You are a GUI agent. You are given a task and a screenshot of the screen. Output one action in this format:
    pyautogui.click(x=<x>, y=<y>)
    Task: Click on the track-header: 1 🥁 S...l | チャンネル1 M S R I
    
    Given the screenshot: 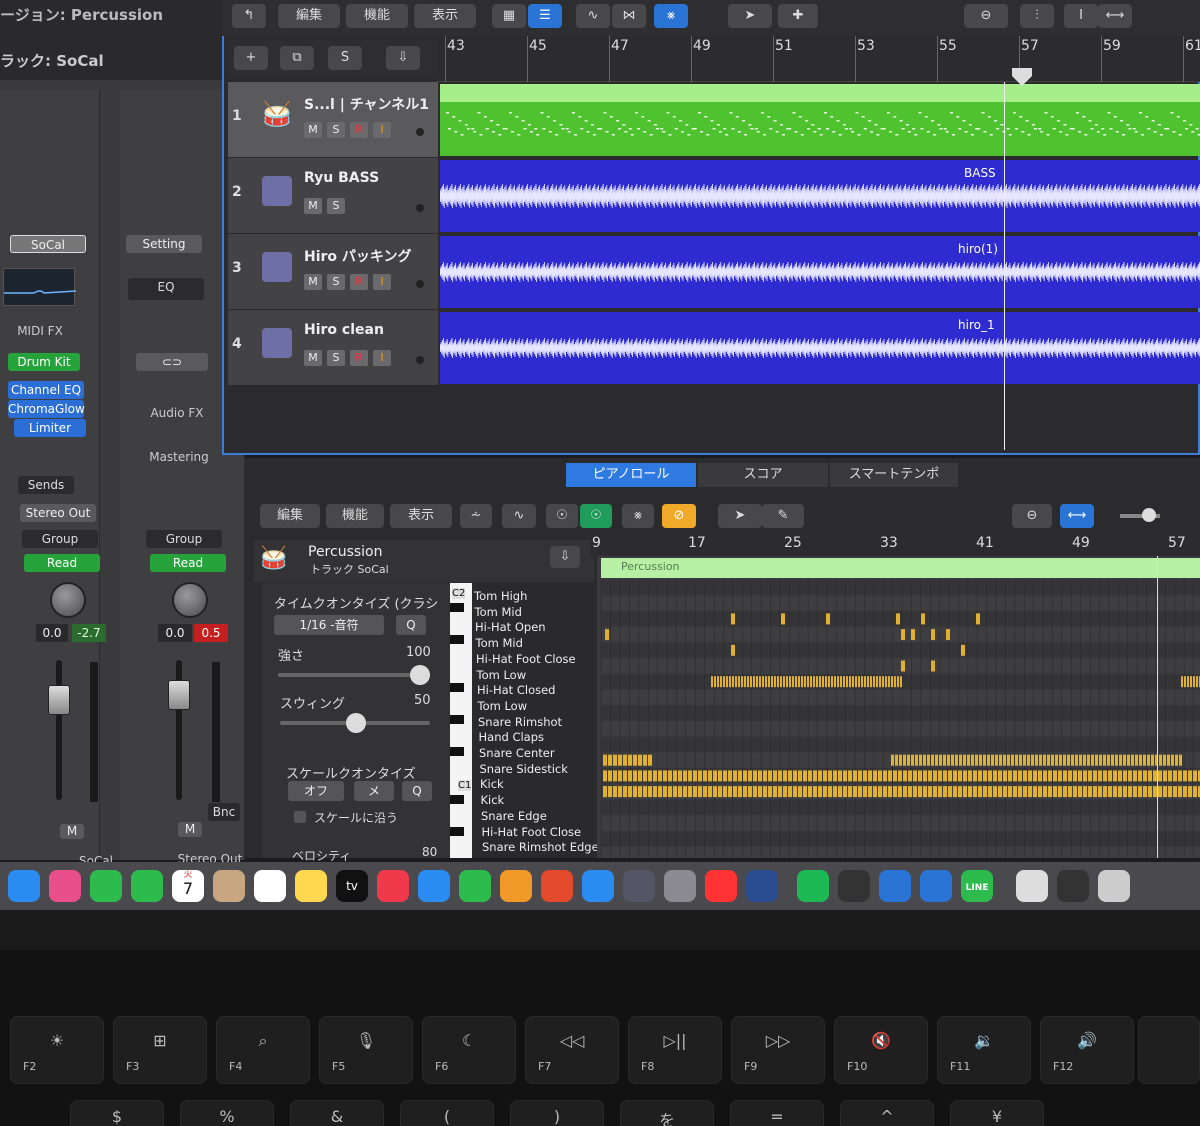 What is the action you would take?
    pyautogui.click(x=333, y=120)
    